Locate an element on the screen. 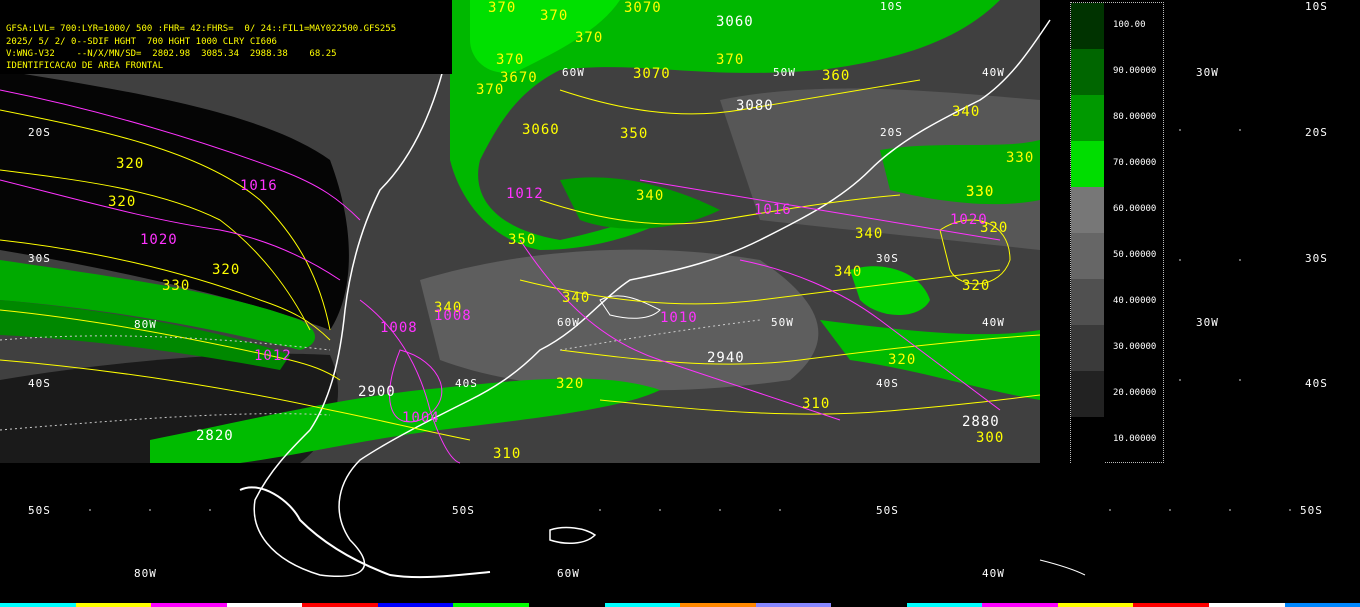 This screenshot has height=607, width=1360. legend-value: 30.00000 is located at coordinates (1135, 347).